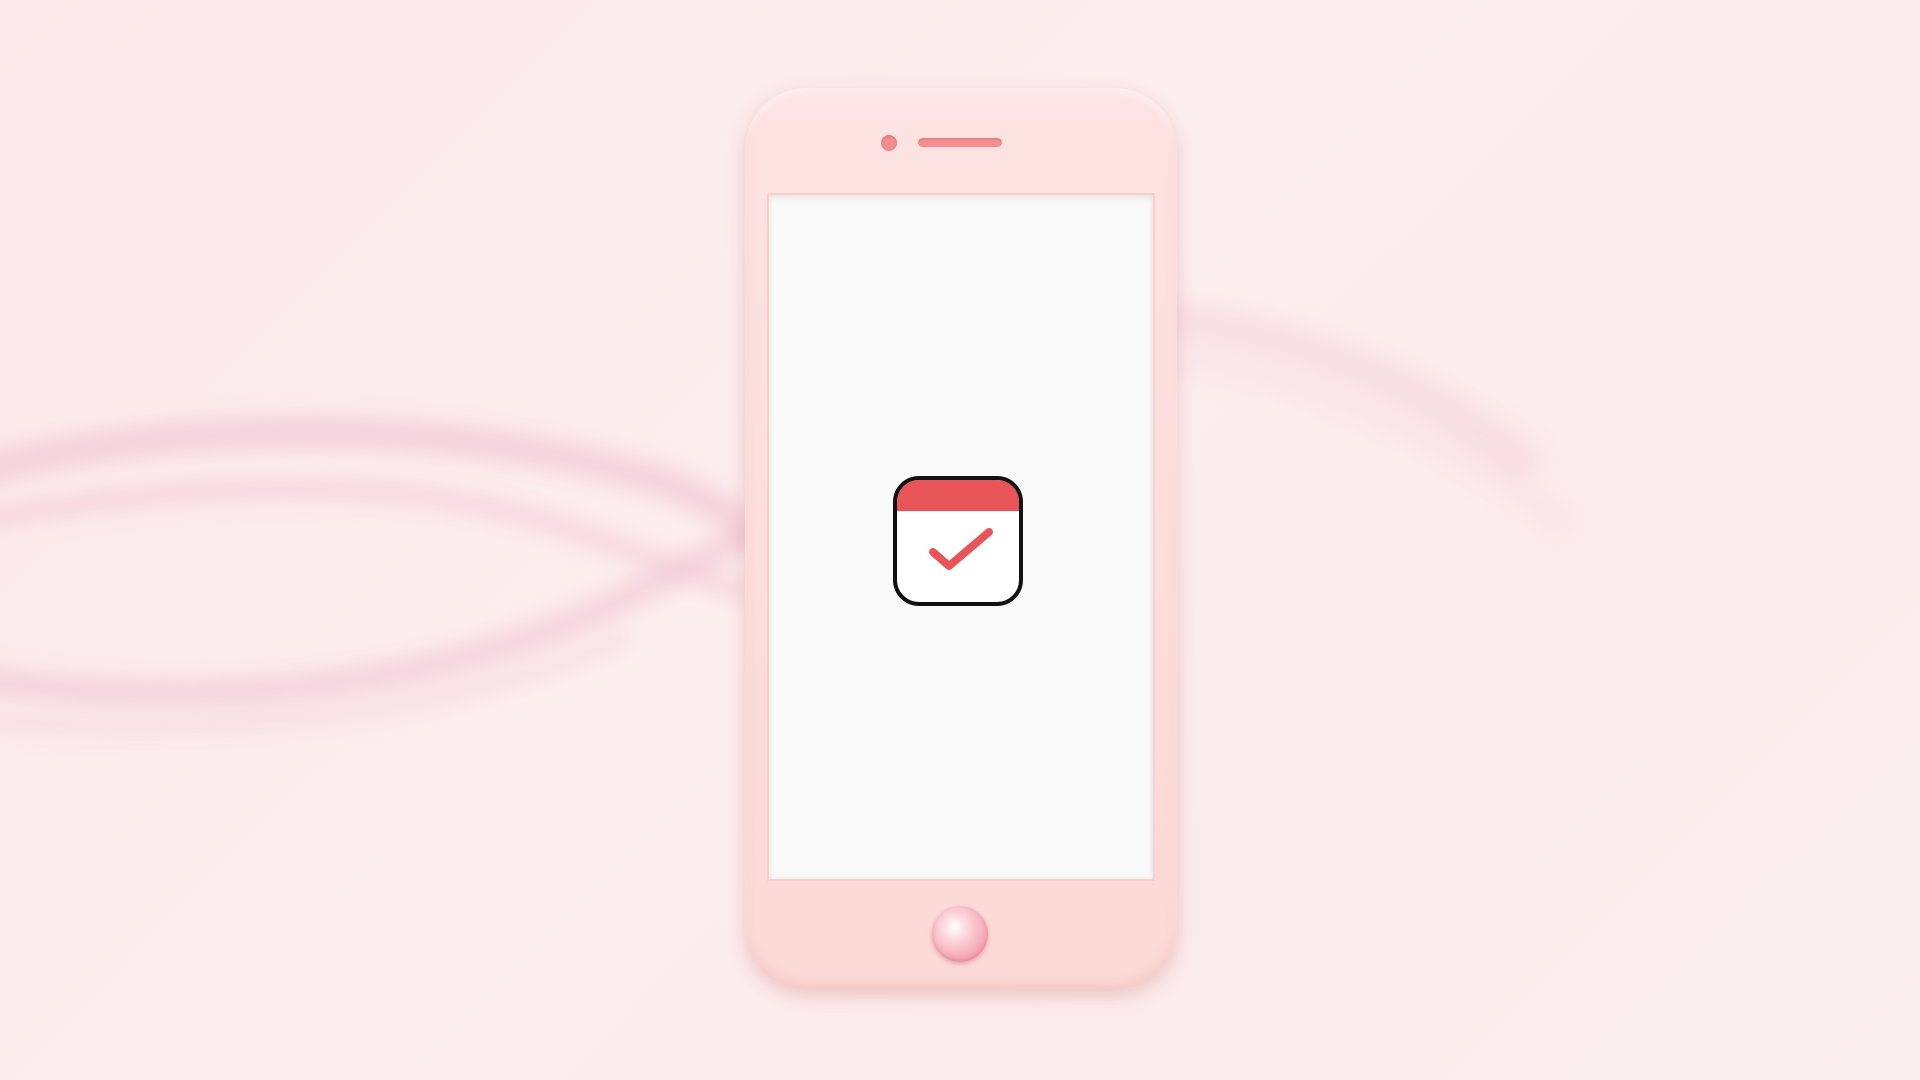 The image size is (1920, 1080). Describe the element at coordinates (889, 143) in the screenshot. I see `camera-icon` at that location.